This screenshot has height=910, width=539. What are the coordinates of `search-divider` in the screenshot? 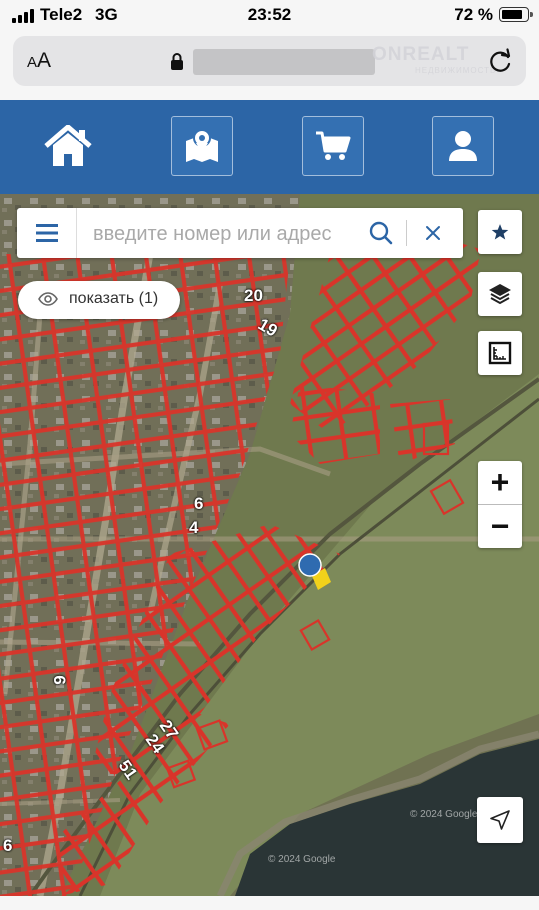 It's located at (406, 233).